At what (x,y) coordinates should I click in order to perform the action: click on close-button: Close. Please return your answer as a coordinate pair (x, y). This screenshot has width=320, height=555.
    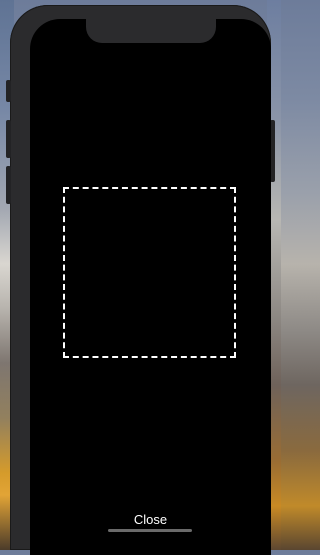
    Looking at the image, I should click on (150, 519).